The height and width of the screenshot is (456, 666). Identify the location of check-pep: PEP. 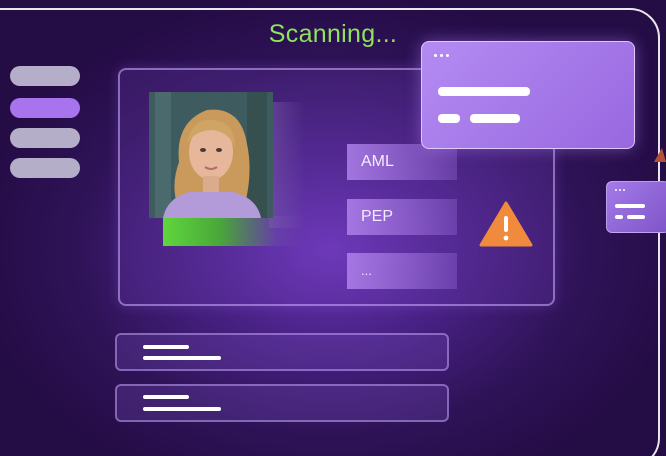
(402, 217).